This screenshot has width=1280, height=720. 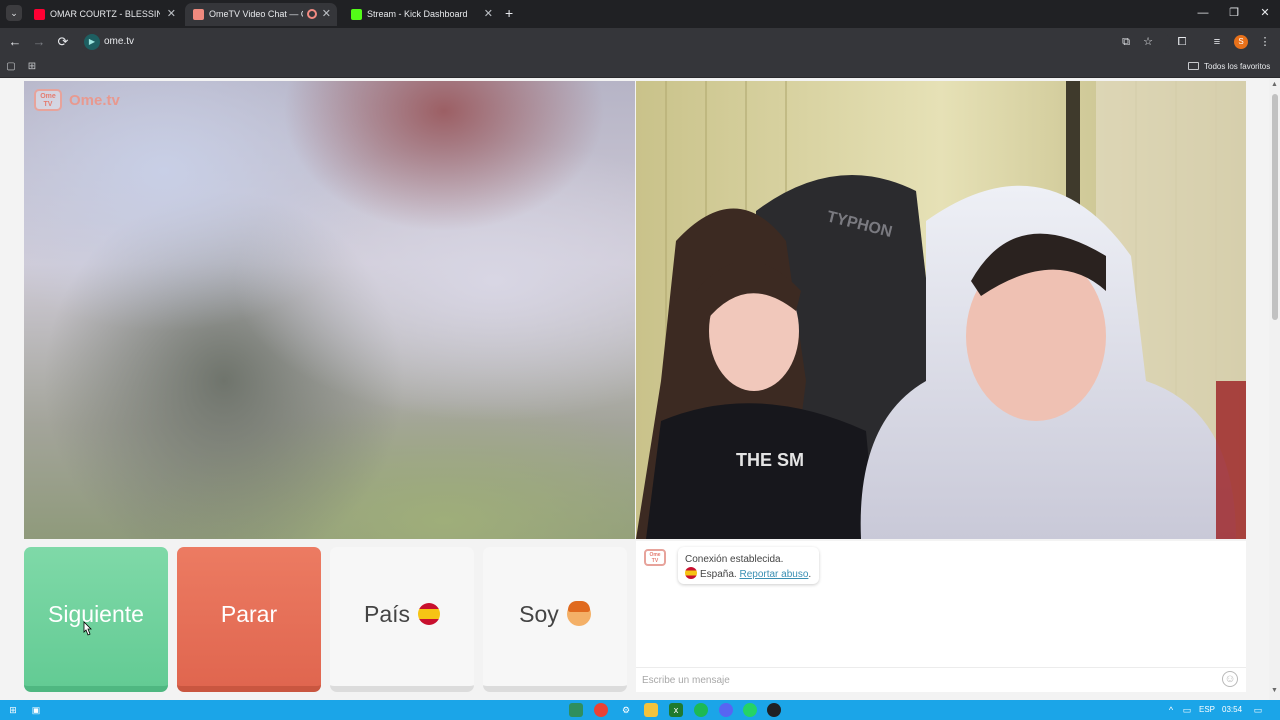 What do you see at coordinates (92, 42) in the screenshot?
I see `site-info-icon: ▶` at bounding box center [92, 42].